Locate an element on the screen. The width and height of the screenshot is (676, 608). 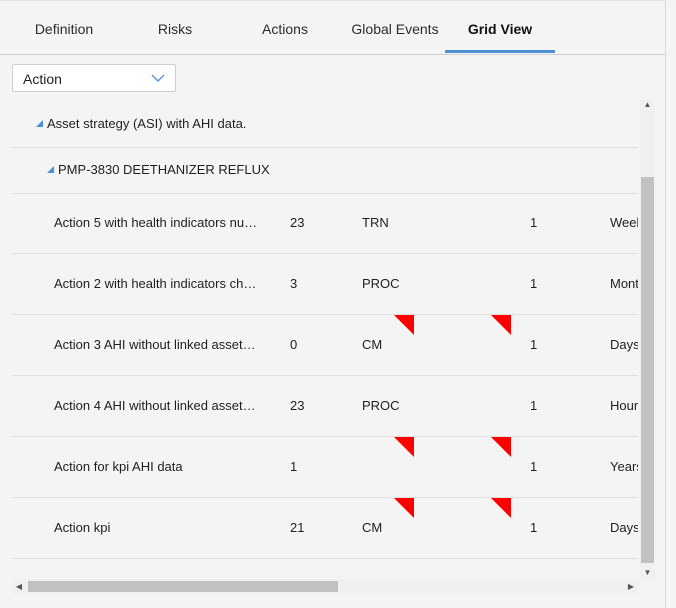
group-header: Asset strategy (ASI) with AHI data. is located at coordinates (141, 124).